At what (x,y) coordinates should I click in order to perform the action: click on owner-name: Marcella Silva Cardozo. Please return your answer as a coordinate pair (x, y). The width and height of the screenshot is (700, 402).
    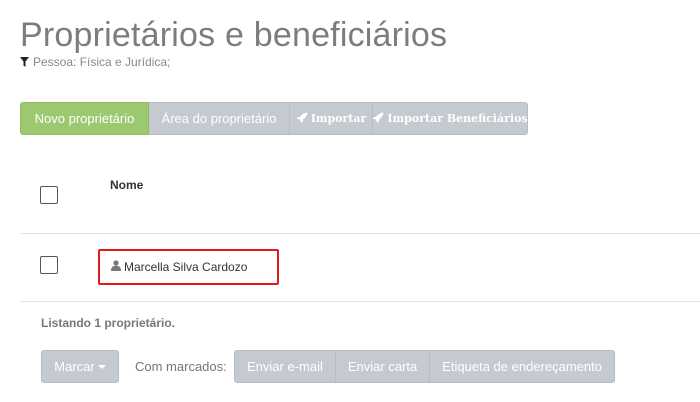
    Looking at the image, I should click on (186, 267).